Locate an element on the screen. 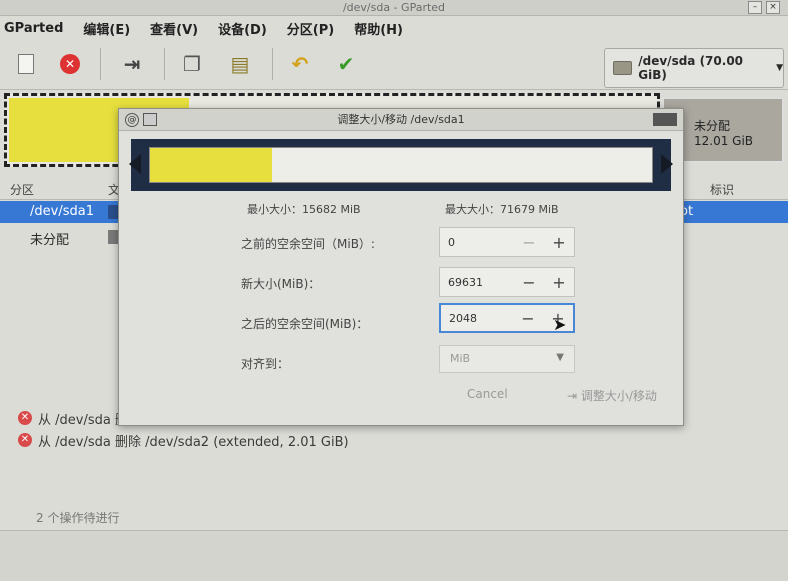 The height and width of the screenshot is (581, 788). device-selector: /dev/sda (70.00 GiB) ▼ is located at coordinates (694, 68).